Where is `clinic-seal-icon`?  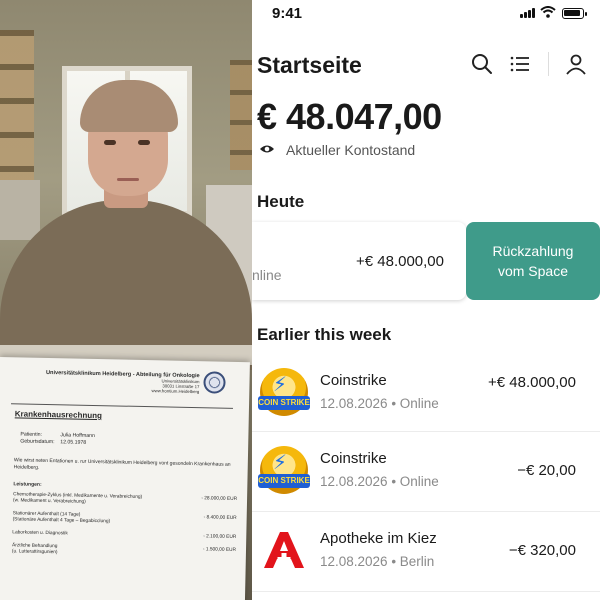
clinic-seal-icon is located at coordinates (214, 382).